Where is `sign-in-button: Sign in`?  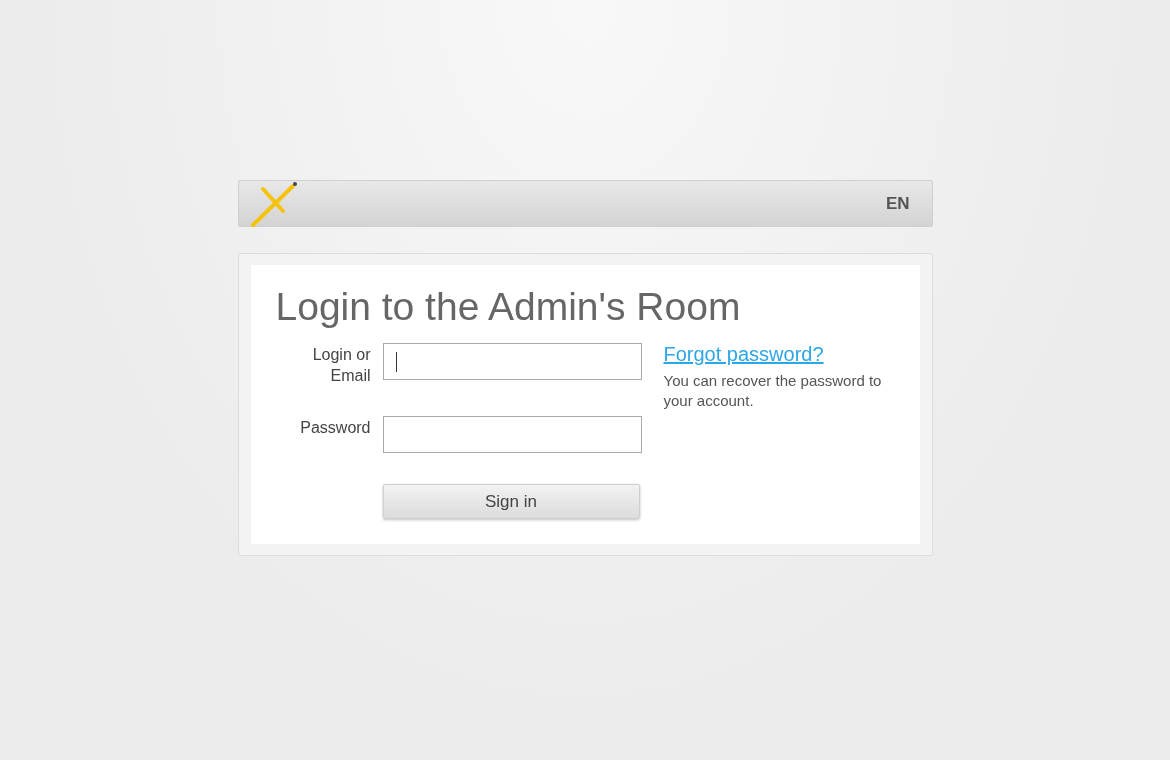 sign-in-button: Sign in is located at coordinates (511, 501).